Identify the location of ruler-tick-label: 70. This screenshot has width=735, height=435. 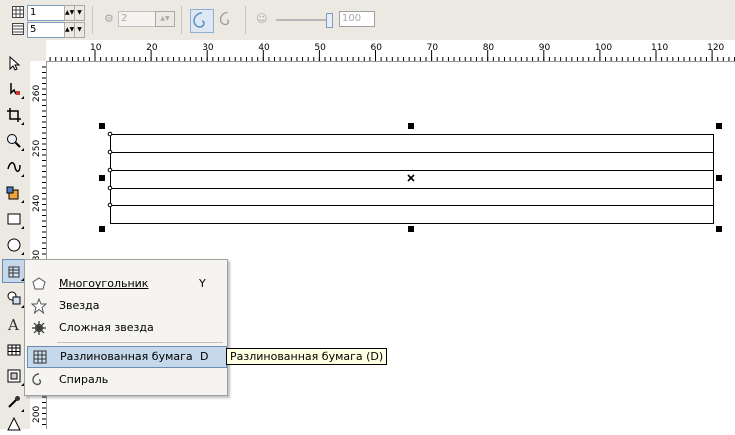
(433, 48).